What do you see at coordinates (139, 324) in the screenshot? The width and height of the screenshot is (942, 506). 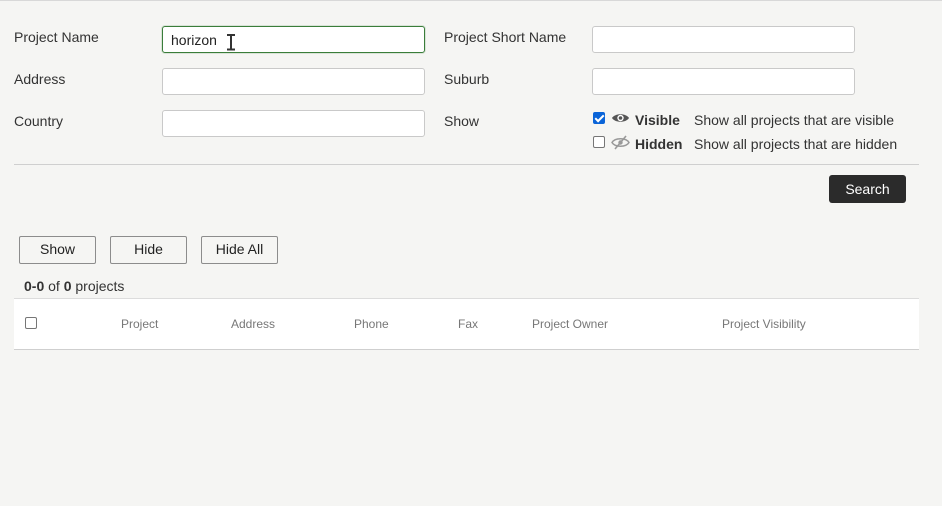 I see `column-header-project: Project` at bounding box center [139, 324].